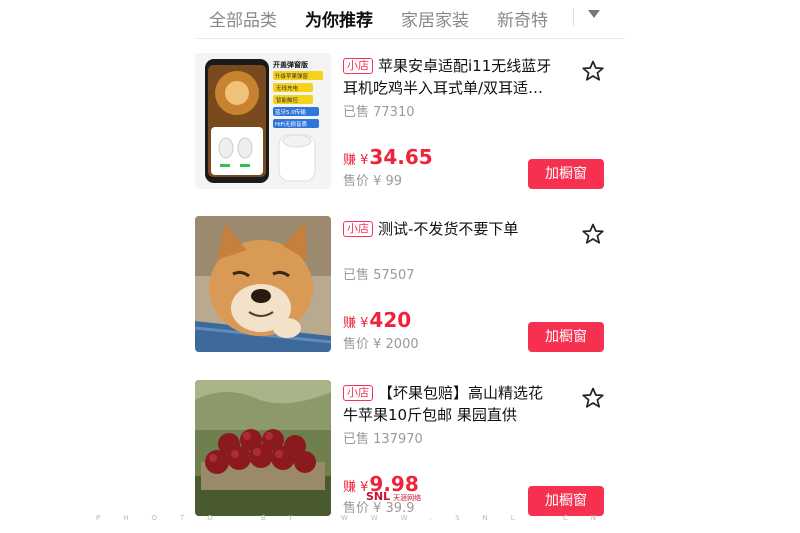 The height and width of the screenshot is (533, 800). What do you see at coordinates (407, 498) in the screenshot?
I see `logo-sub: 天涯网络` at bounding box center [407, 498].